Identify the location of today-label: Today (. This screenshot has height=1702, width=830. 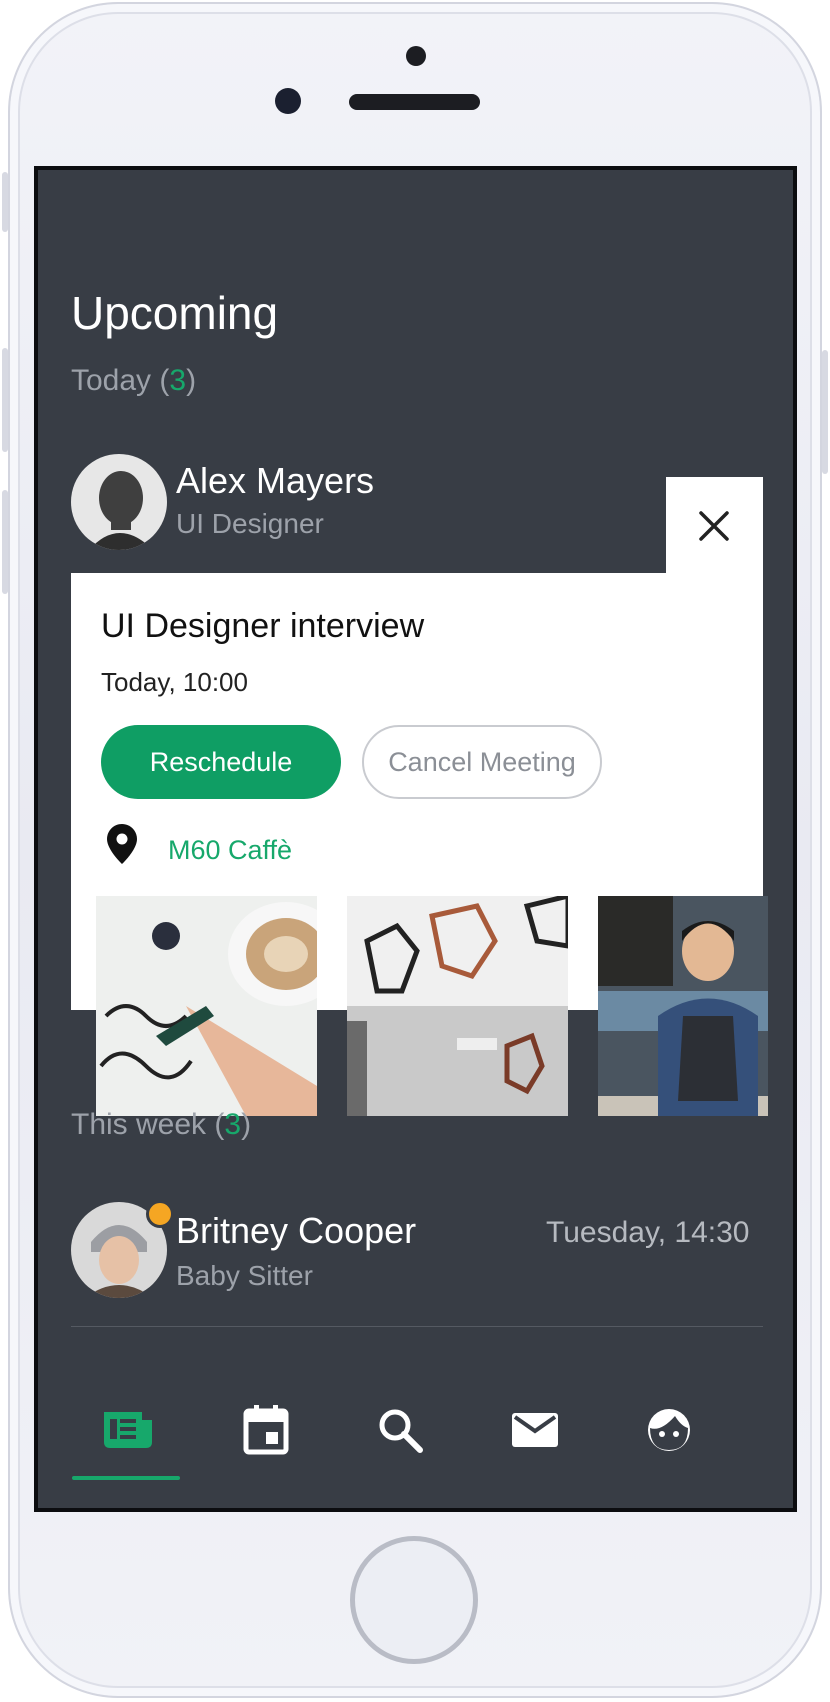
(120, 380).